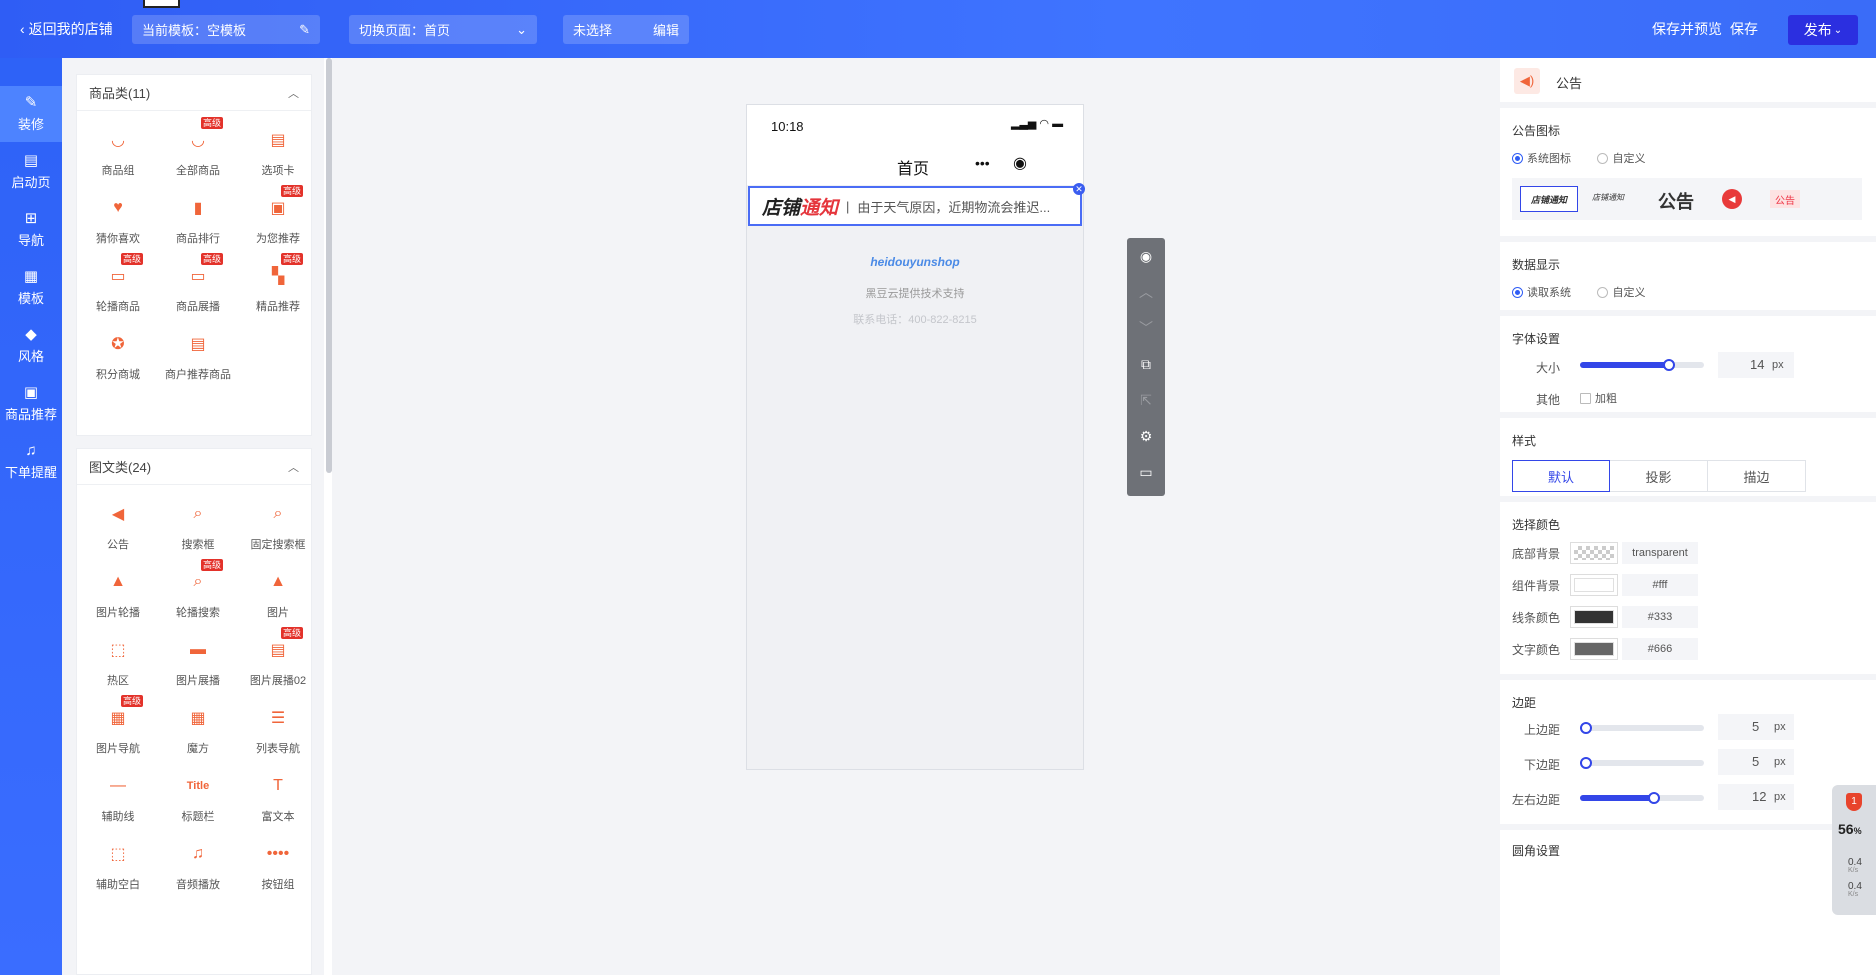 Image resolution: width=1876 pixels, height=975 pixels. I want to click on radio-read-system: 读取系统, so click(1541, 292).